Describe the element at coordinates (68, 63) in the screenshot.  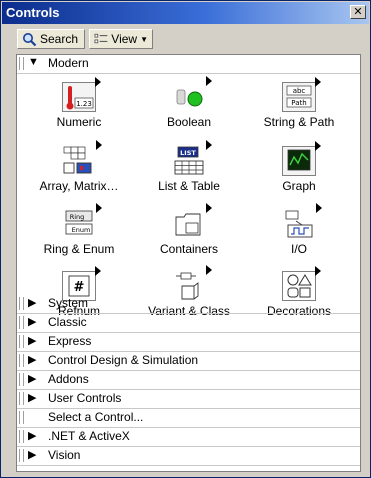
I see `category-label: Modern` at that location.